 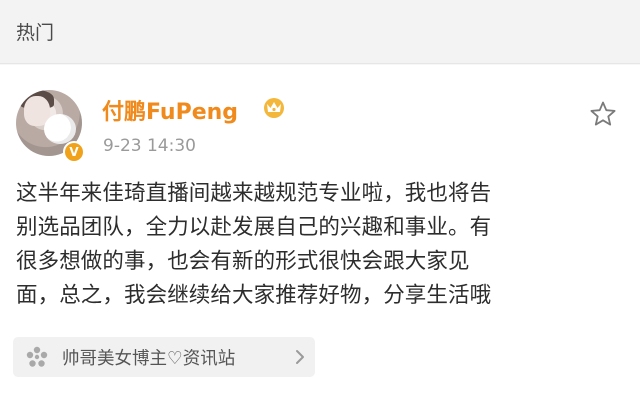 What do you see at coordinates (254, 193) in the screenshot?
I see `post-text-line: 这半年来佳琦直播间越来越规范专业啦，我也将告` at bounding box center [254, 193].